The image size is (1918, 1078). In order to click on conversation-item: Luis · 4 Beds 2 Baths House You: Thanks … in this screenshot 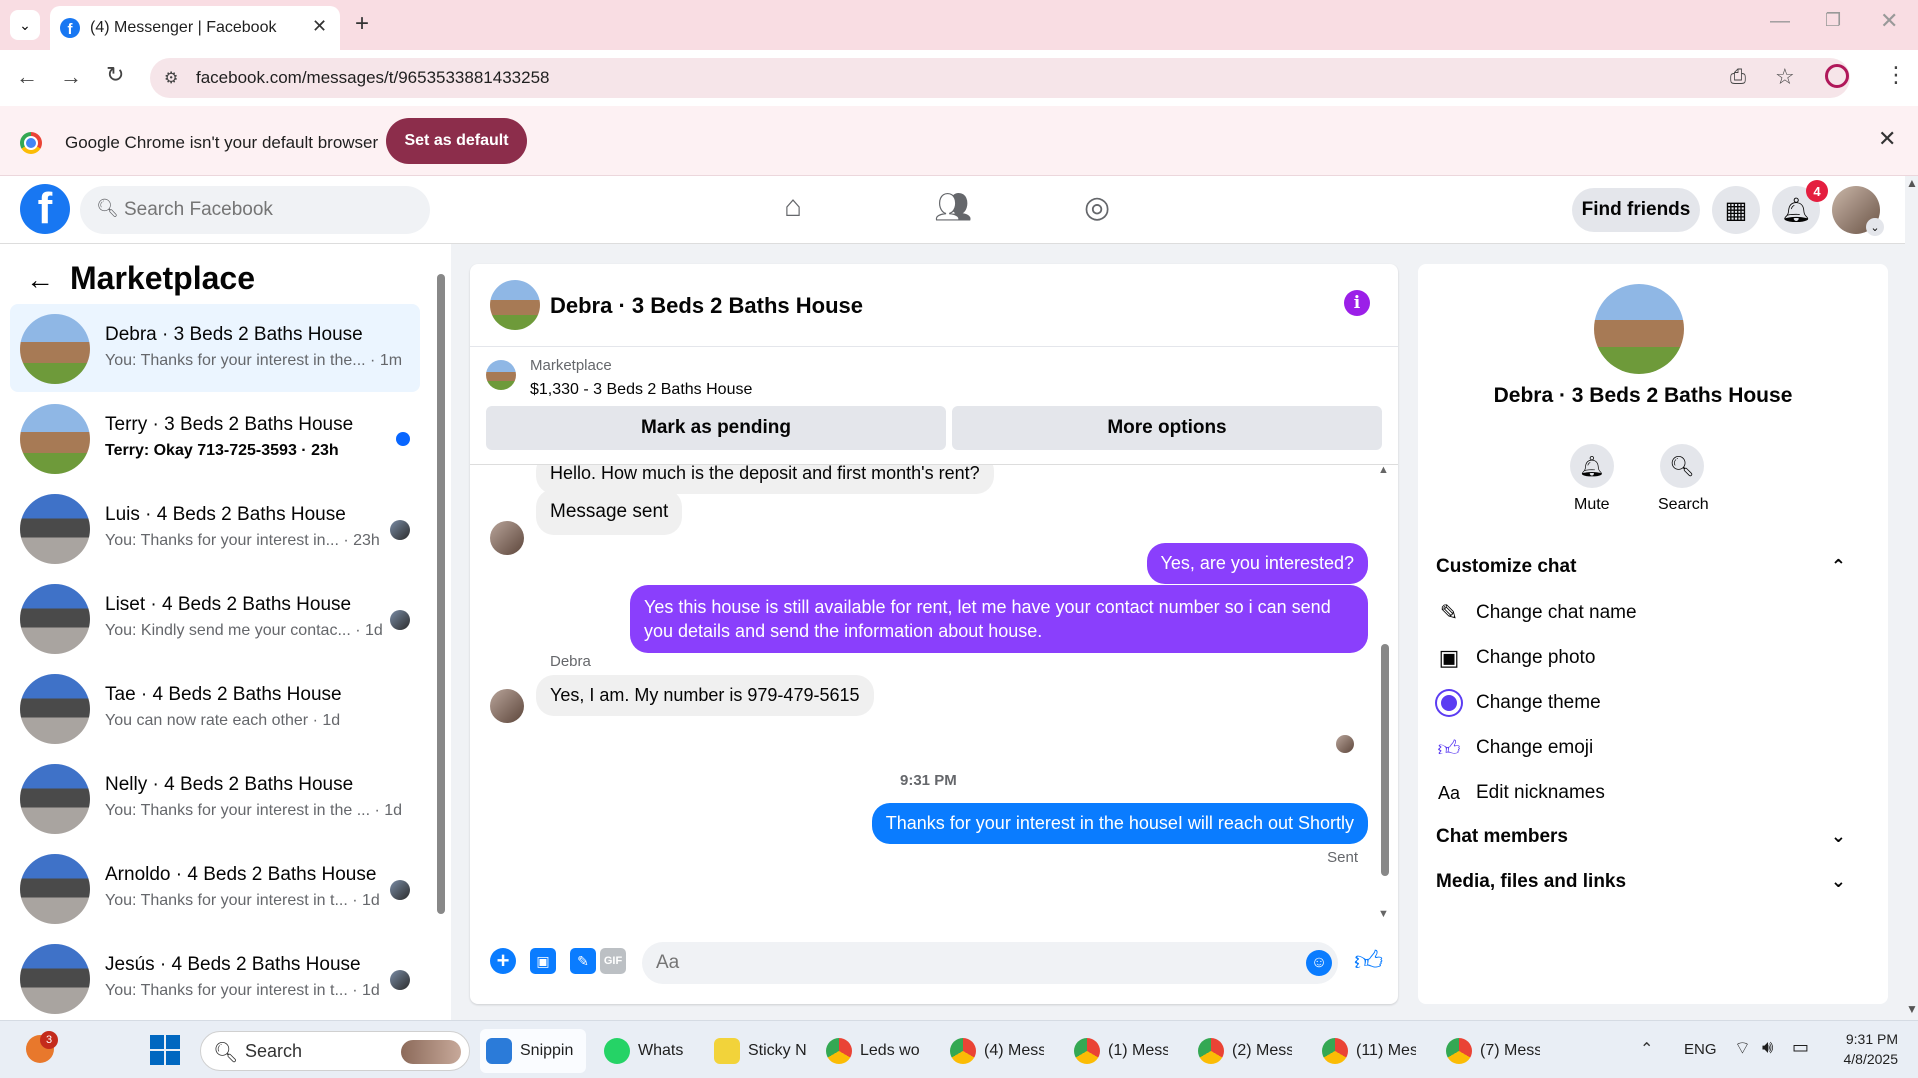, I will do `click(215, 528)`.